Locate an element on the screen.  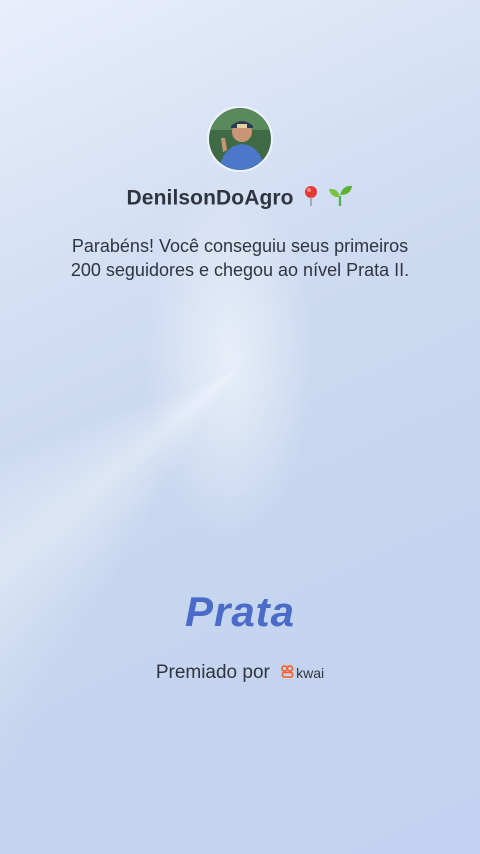
awarded-by-label: Premiado por is located at coordinates (212, 673).